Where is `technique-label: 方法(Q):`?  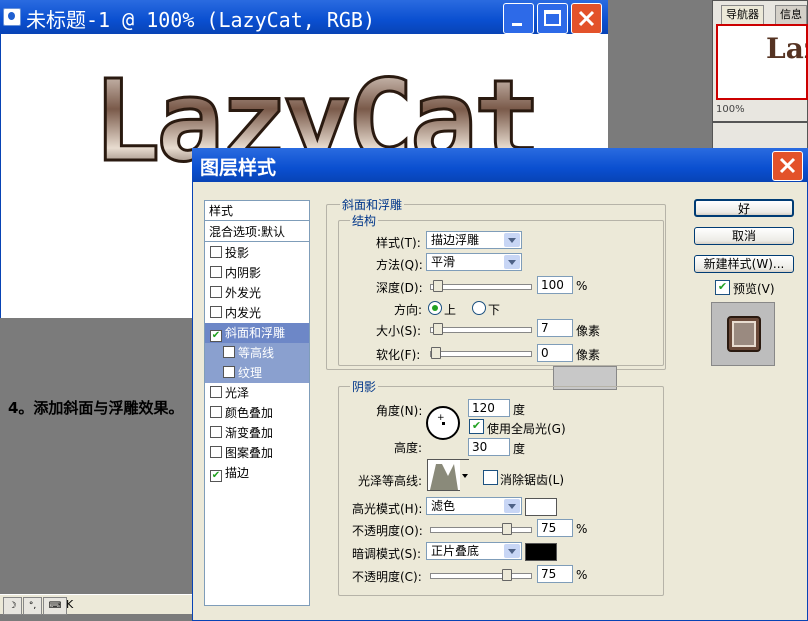
technique-label: 方法(Q): is located at coordinates (399, 265).